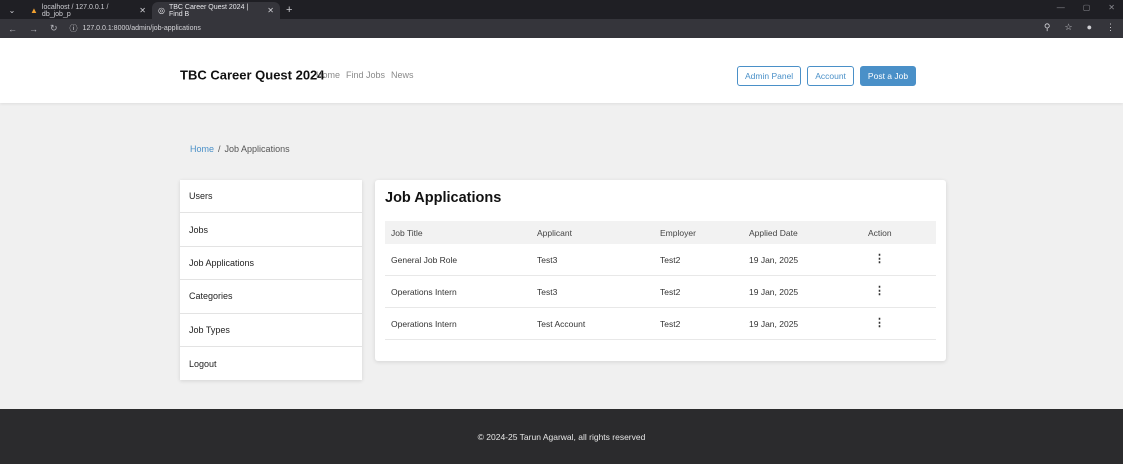  What do you see at coordinates (328, 75) in the screenshot?
I see `nav-home: Home` at bounding box center [328, 75].